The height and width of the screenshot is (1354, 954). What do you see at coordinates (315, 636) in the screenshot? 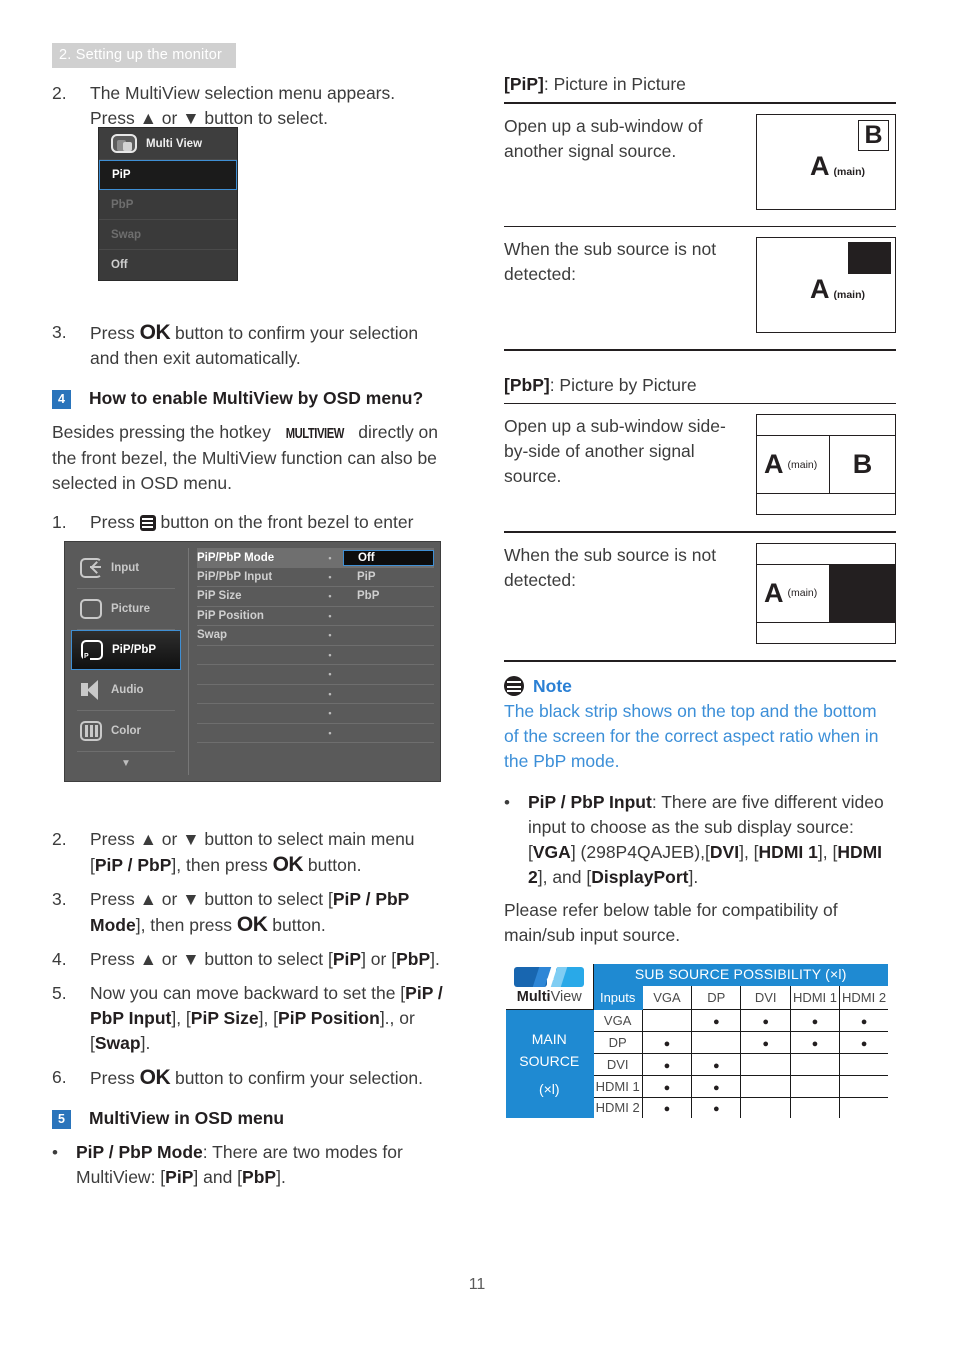
I see `osd-row-swap: Swap •` at bounding box center [315, 636].